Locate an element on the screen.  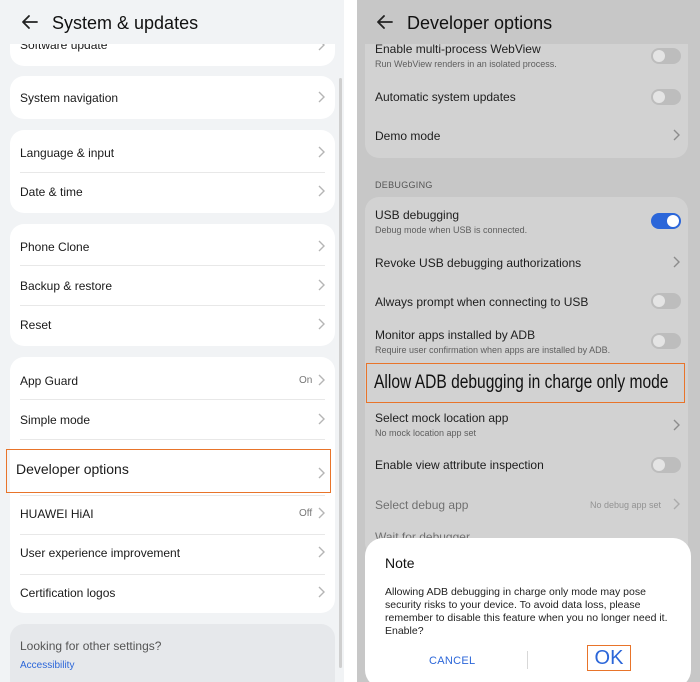
ok-button: OK is located at coordinates (609, 658).